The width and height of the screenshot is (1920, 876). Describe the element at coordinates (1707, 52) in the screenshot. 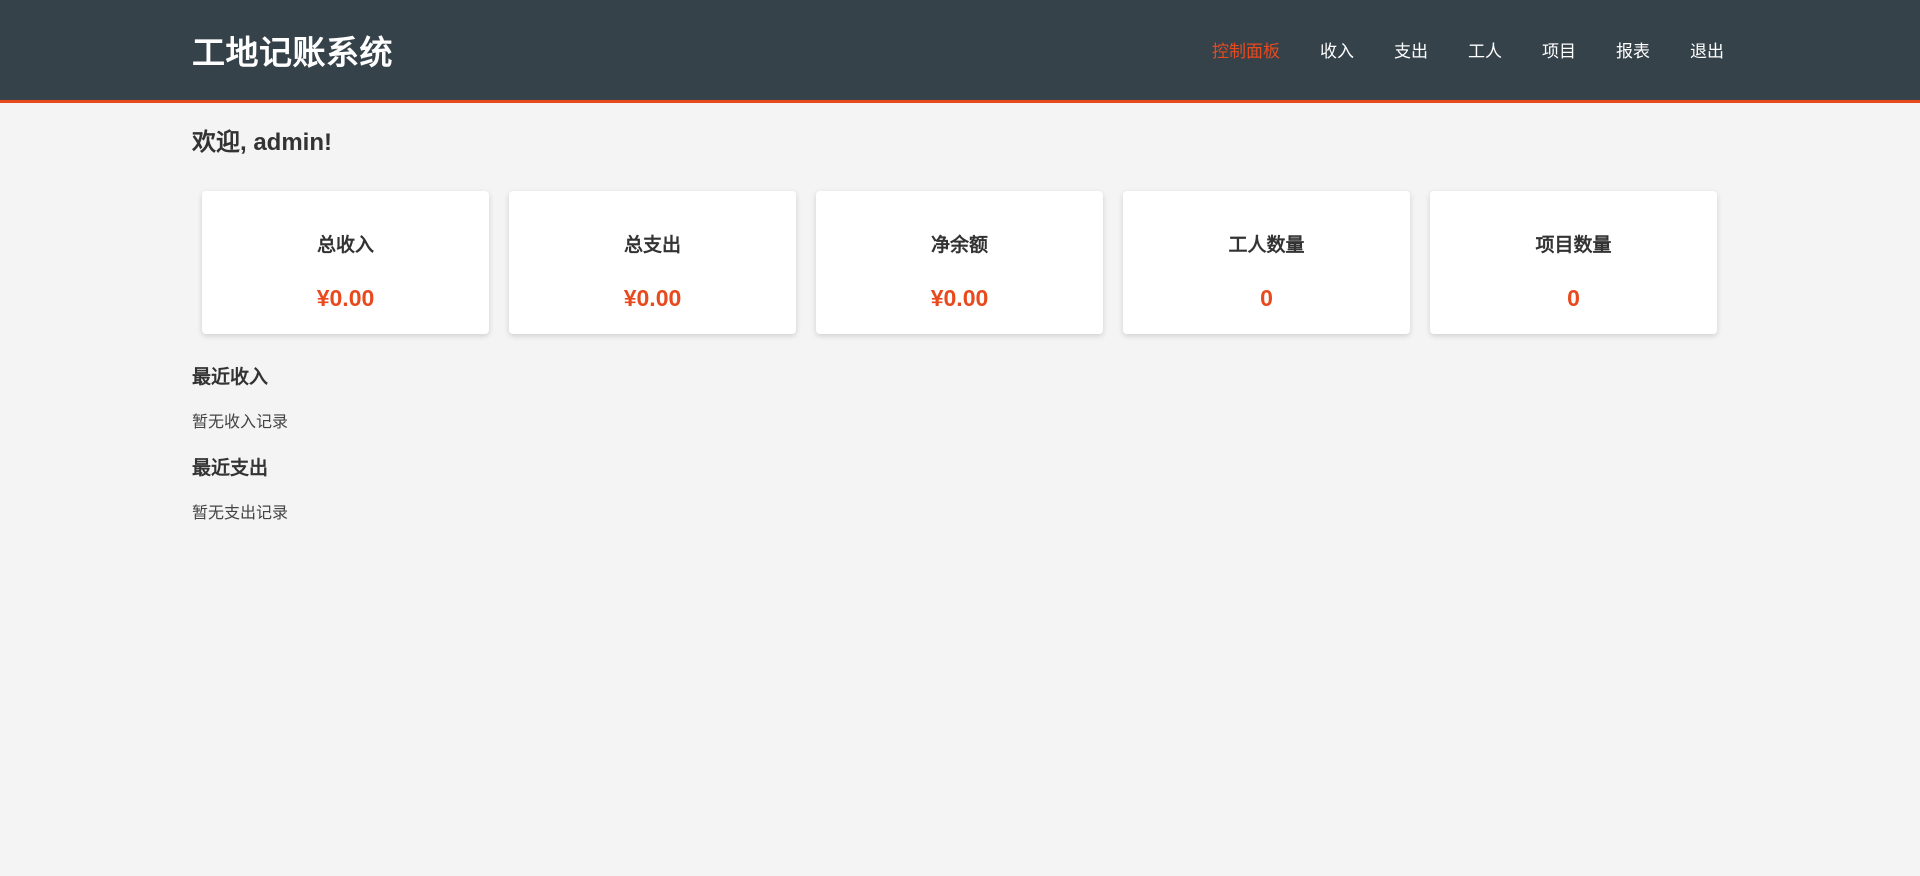

I see `nav-item-logout: 退出` at that location.